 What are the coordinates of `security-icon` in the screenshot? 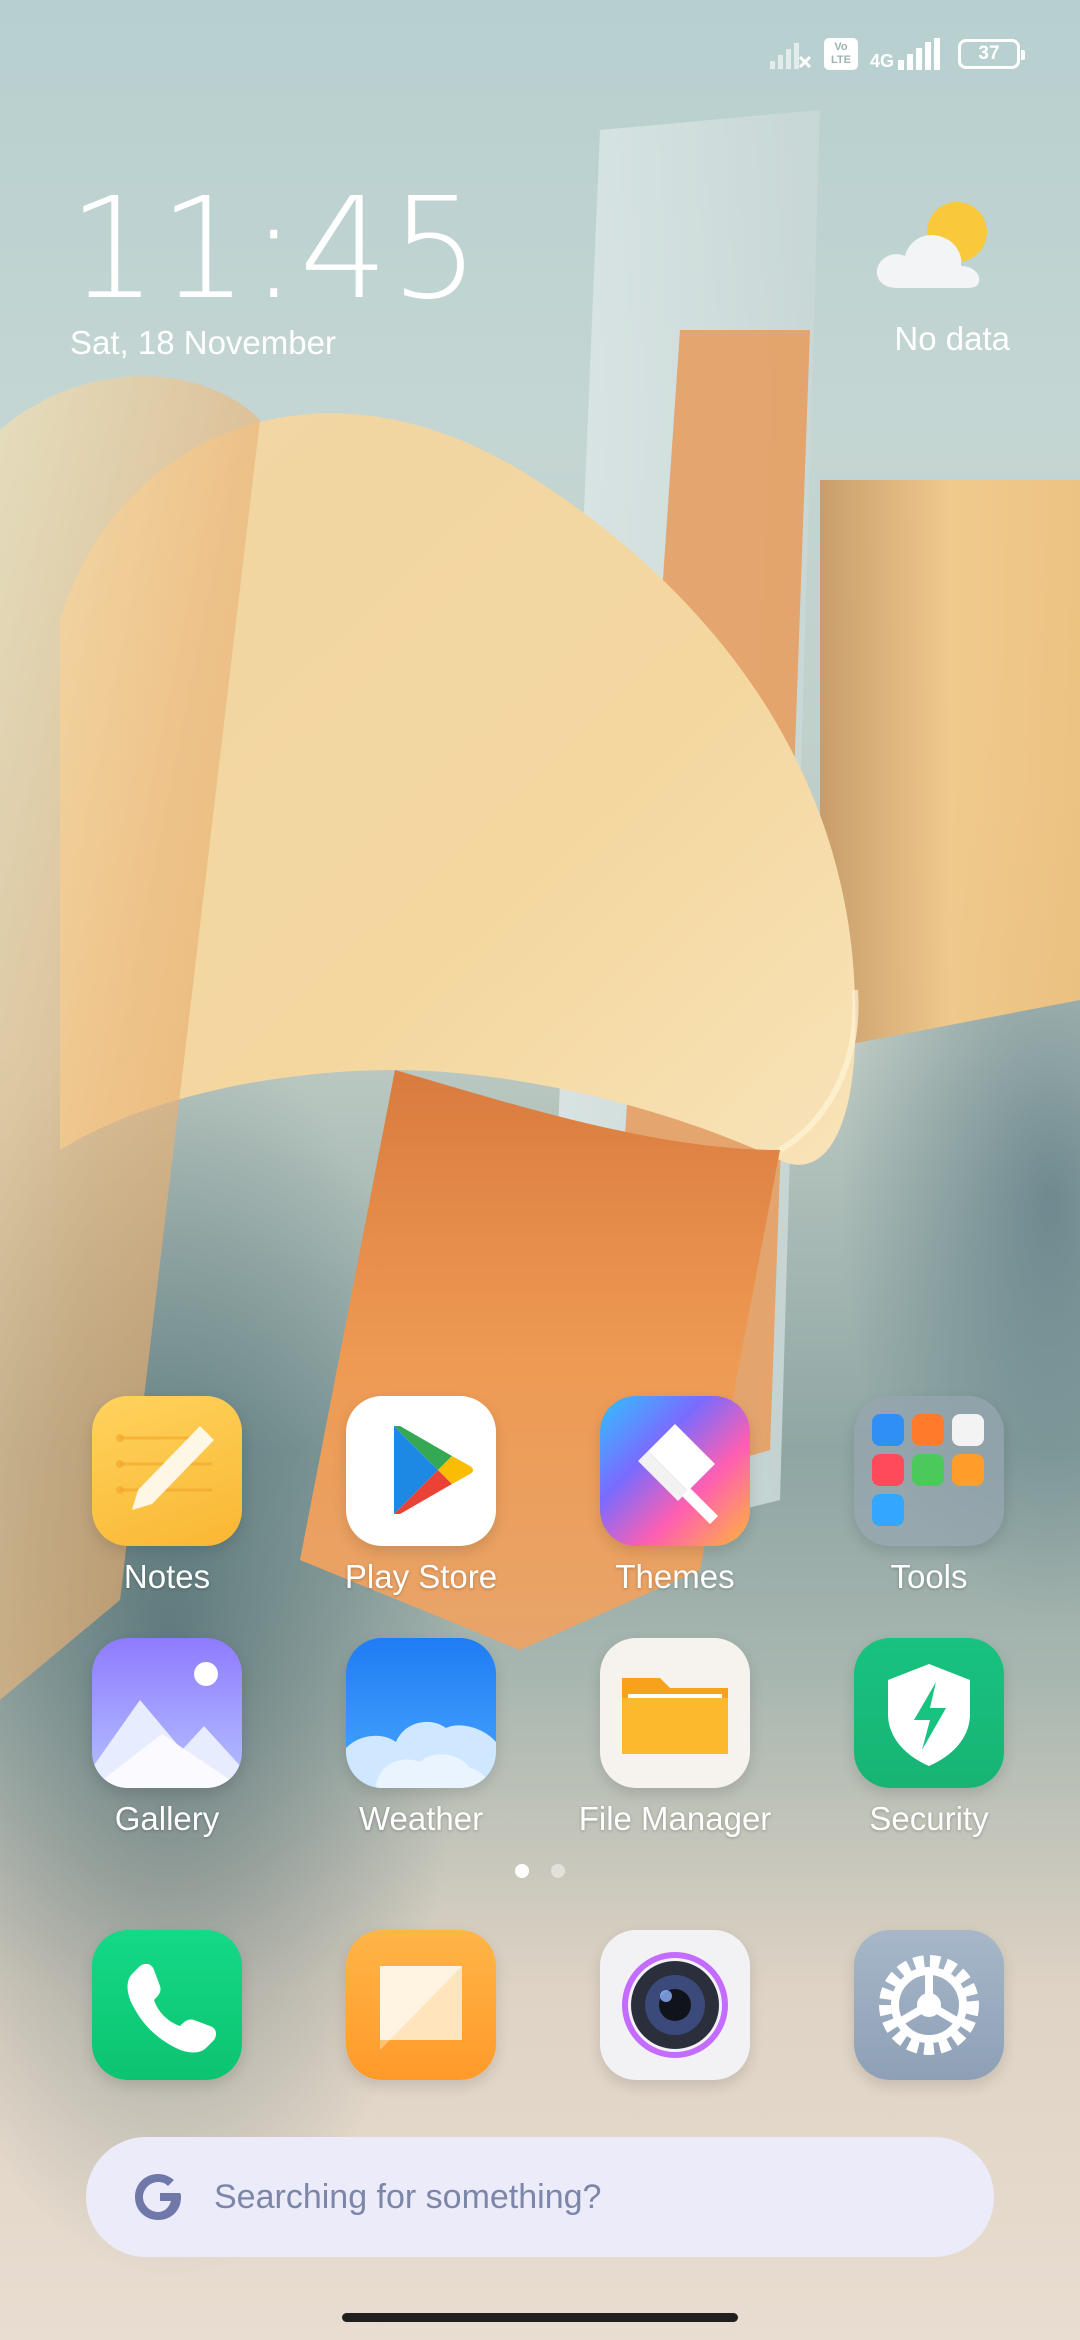 It's located at (929, 1713).